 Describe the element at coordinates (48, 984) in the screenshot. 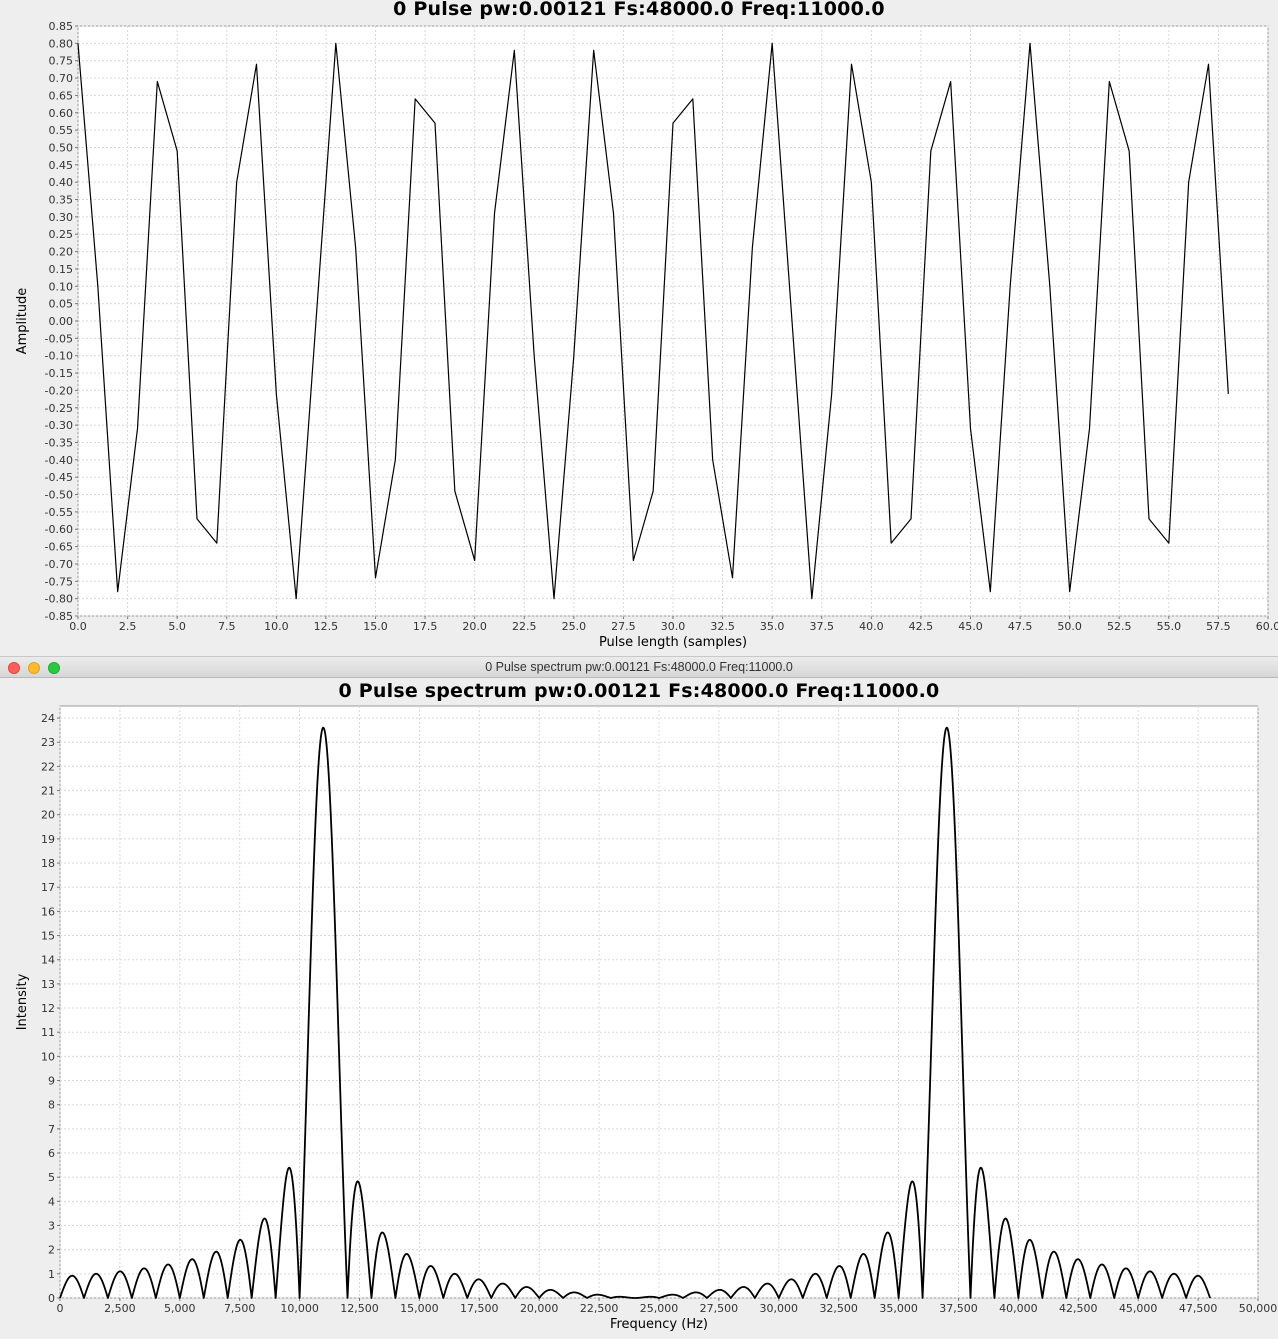

I see `y-tick-label: 13` at that location.